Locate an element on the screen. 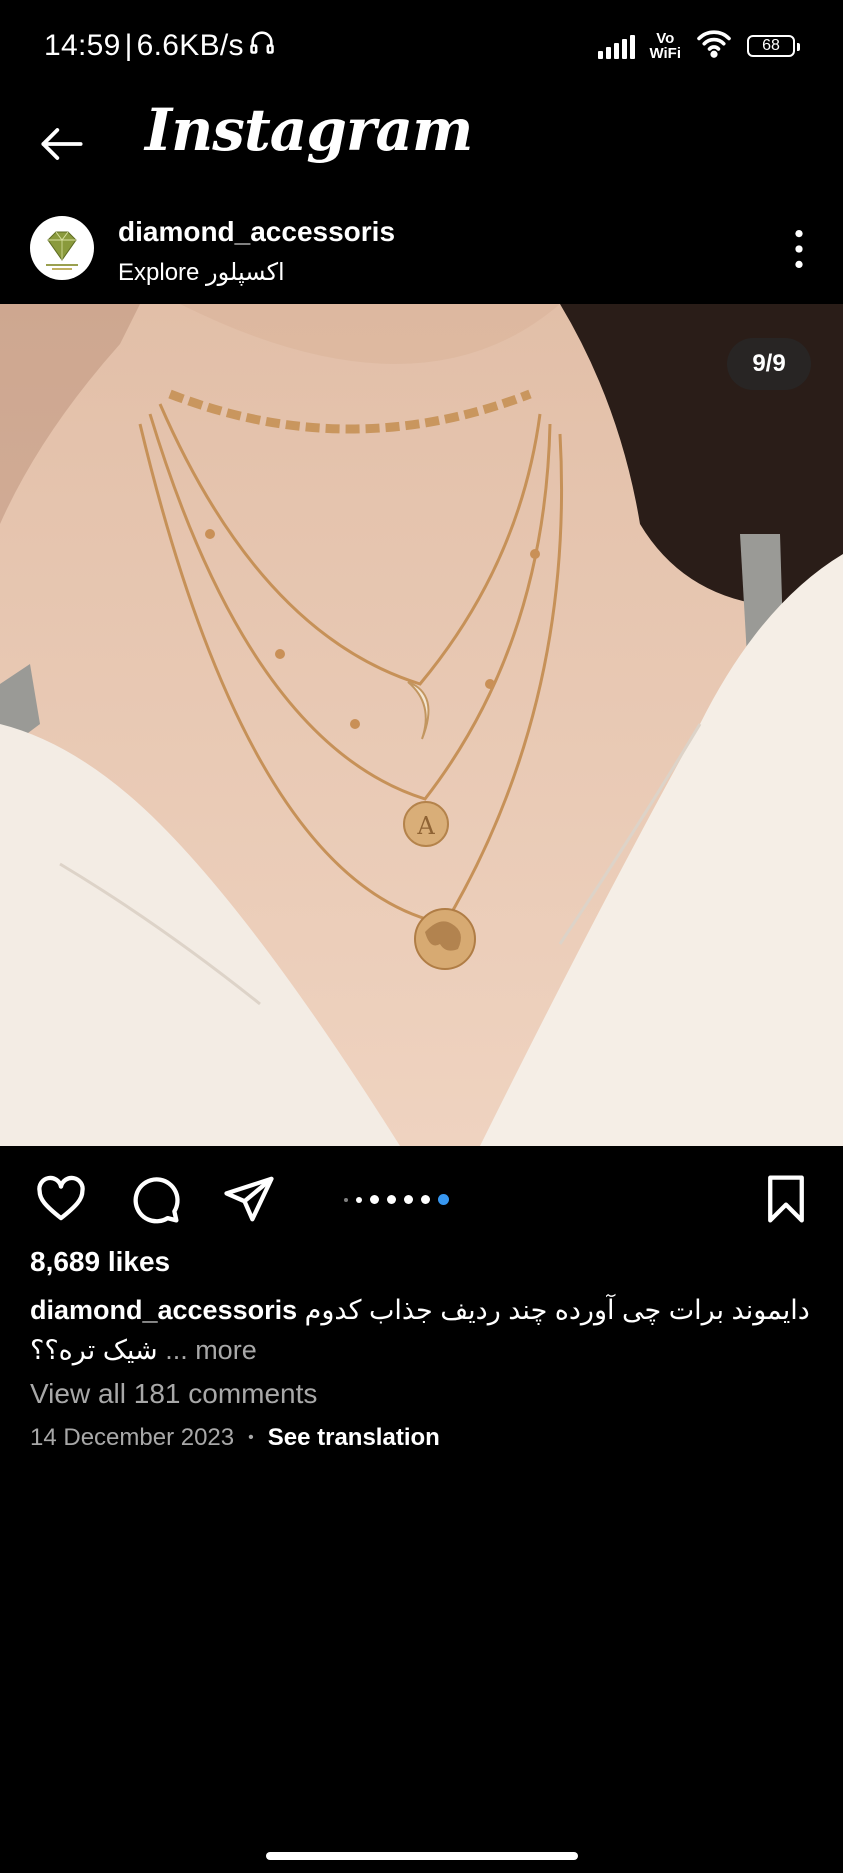  instagram-logo: Instagram is located at coordinates (309, 130).